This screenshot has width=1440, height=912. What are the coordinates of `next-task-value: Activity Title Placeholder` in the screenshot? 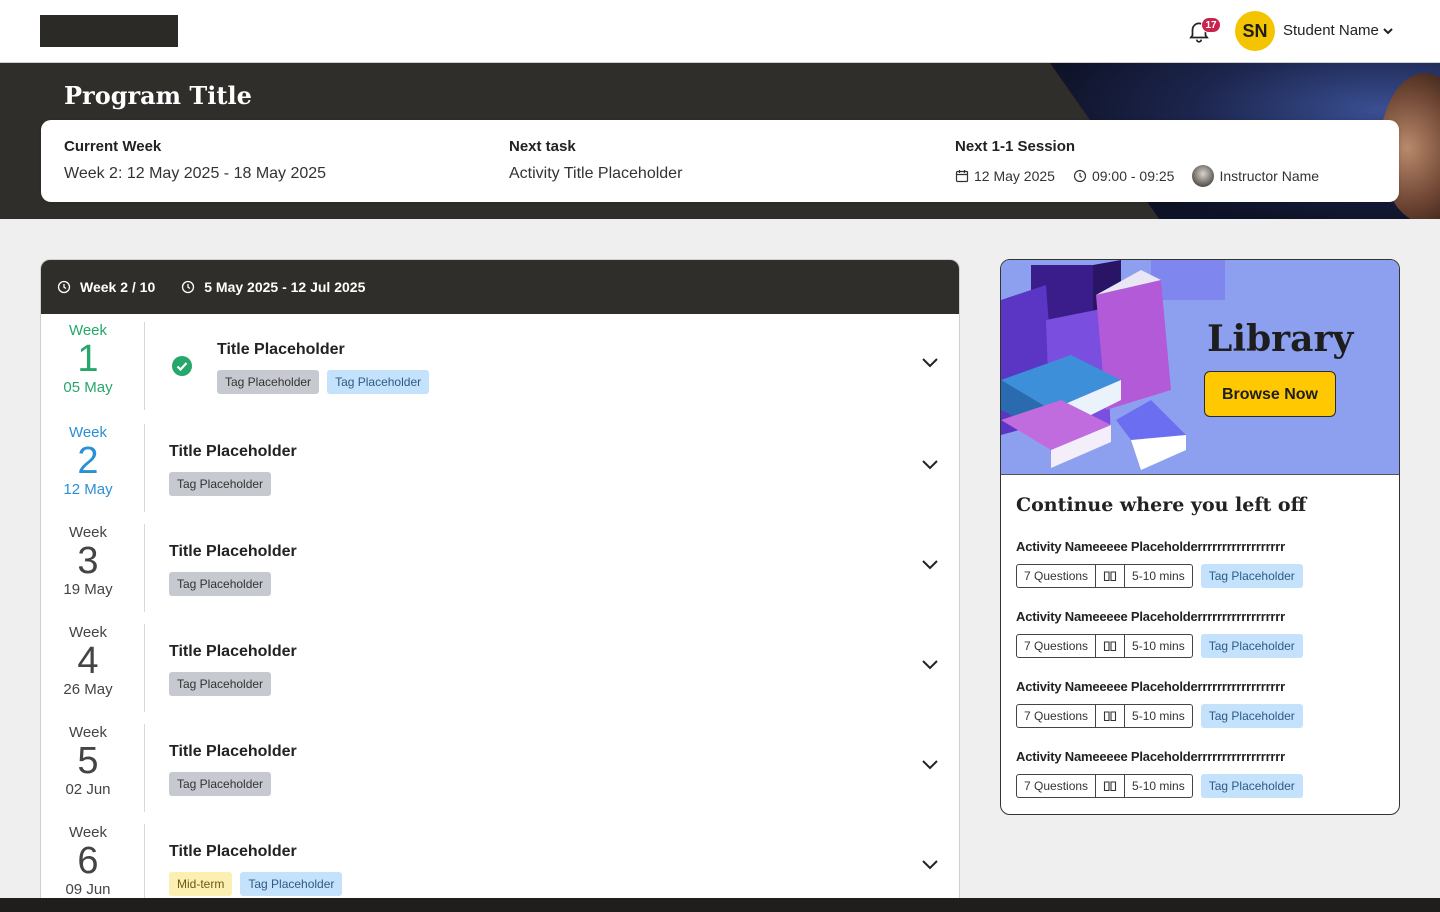 It's located at (595, 174).